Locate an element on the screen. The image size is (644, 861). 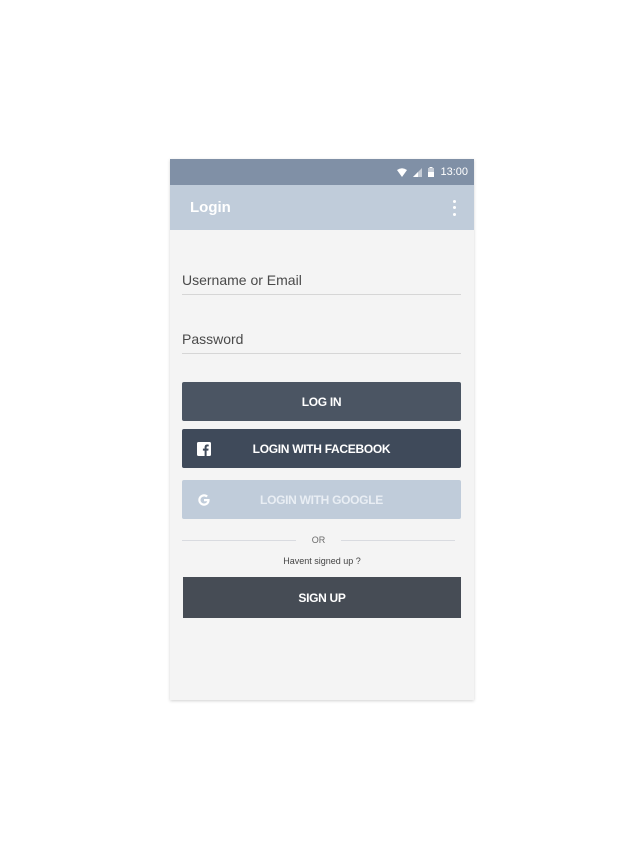
google-icon is located at coordinates (204, 500).